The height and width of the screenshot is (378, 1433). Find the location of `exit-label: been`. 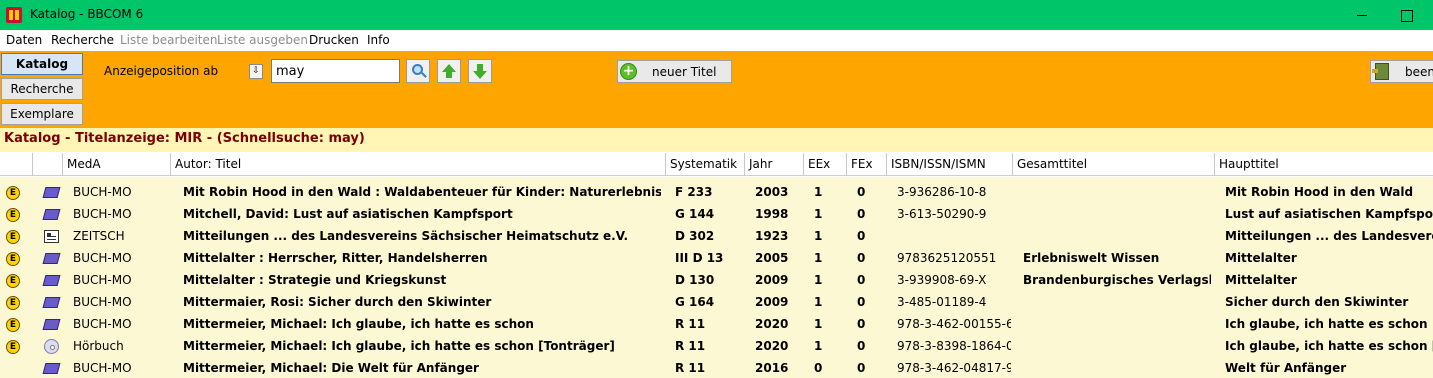

exit-label: been is located at coordinates (1419, 72).